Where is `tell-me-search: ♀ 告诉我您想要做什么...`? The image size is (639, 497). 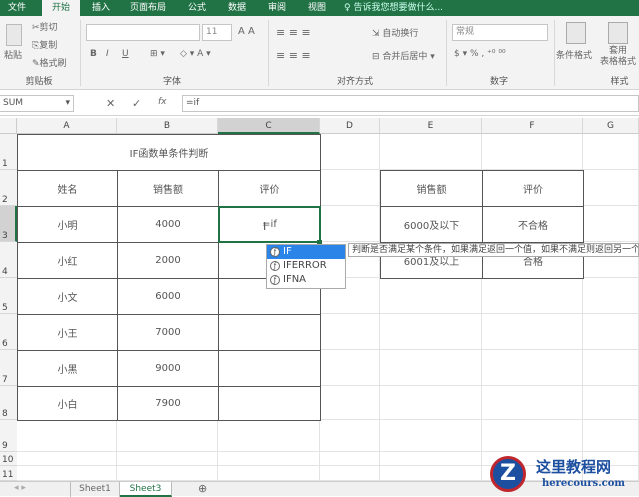
tell-me-search: ♀ 告诉我您想要做什么... is located at coordinates (404, 8).